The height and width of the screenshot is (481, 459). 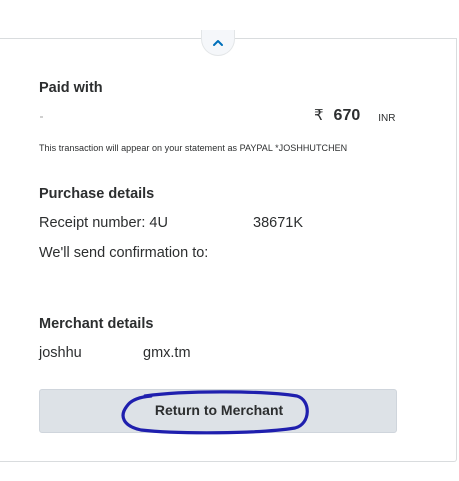 What do you see at coordinates (97, 194) in the screenshot?
I see `purchase-details-heading: Purchase details` at bounding box center [97, 194].